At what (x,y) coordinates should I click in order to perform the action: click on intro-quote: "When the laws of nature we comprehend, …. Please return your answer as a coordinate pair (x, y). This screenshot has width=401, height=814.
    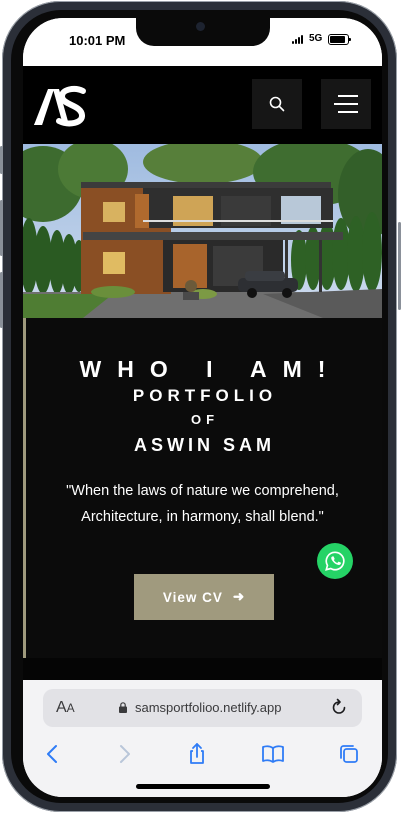
    Looking at the image, I should click on (202, 504).